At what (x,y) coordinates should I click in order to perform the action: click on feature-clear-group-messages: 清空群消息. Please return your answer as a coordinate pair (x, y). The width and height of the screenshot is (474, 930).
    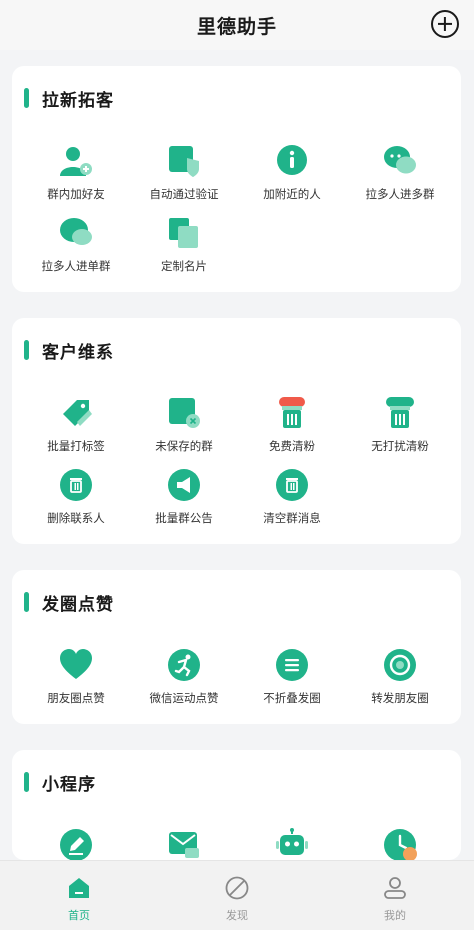
    Looking at the image, I should click on (292, 501).